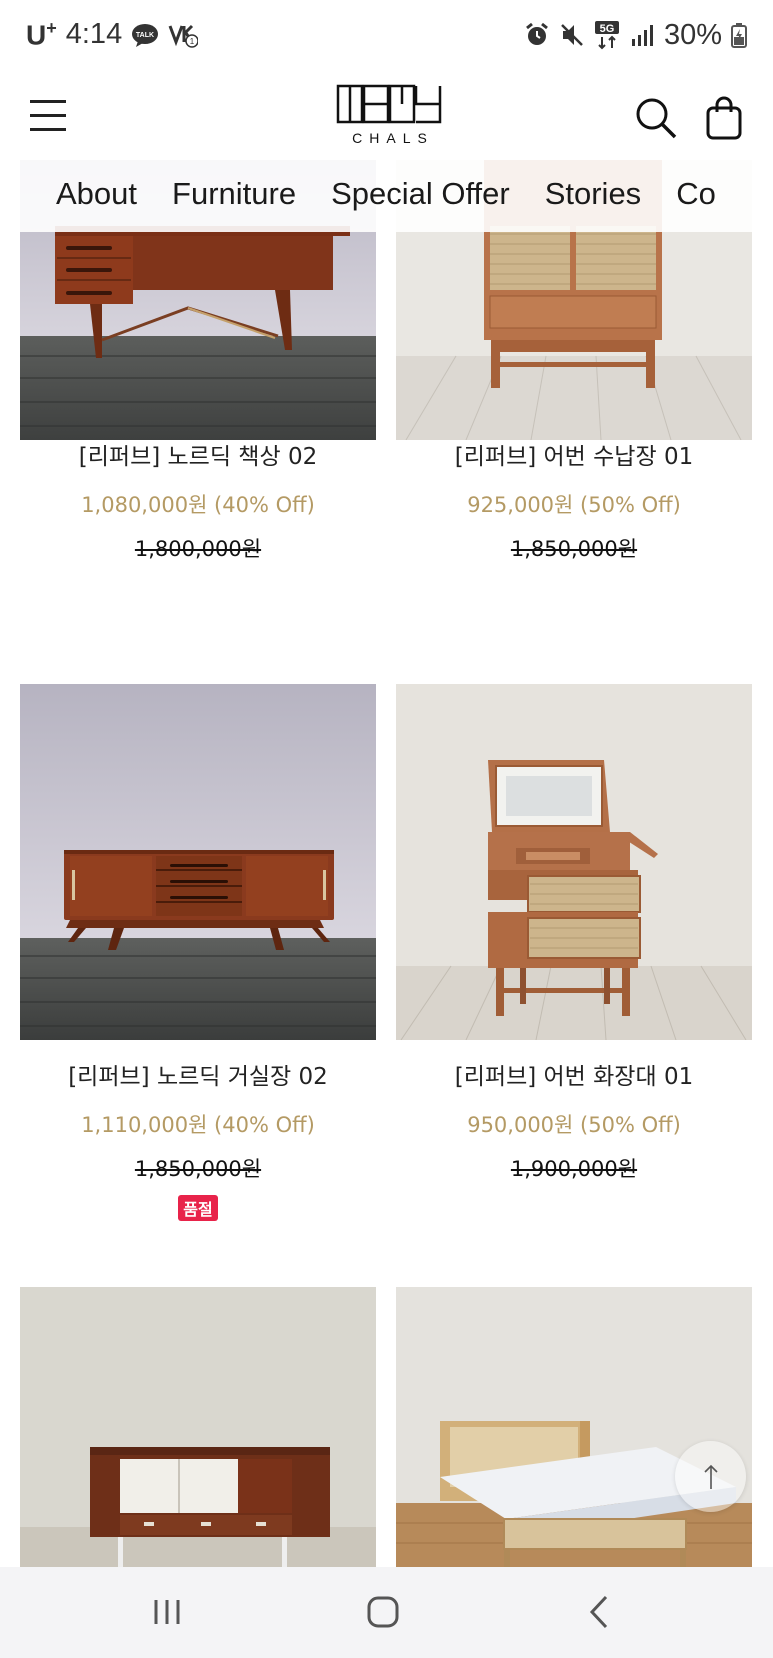 The width and height of the screenshot is (773, 1658). Describe the element at coordinates (572, 35) in the screenshot. I see `mute-icon` at that location.